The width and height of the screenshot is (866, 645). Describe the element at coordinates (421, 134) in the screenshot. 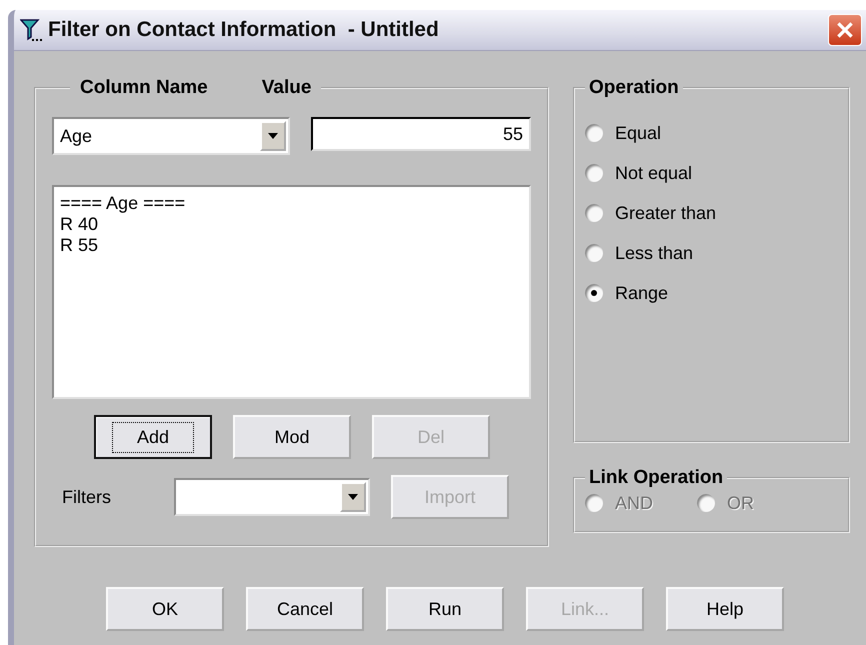

I see `value-field: 55` at that location.